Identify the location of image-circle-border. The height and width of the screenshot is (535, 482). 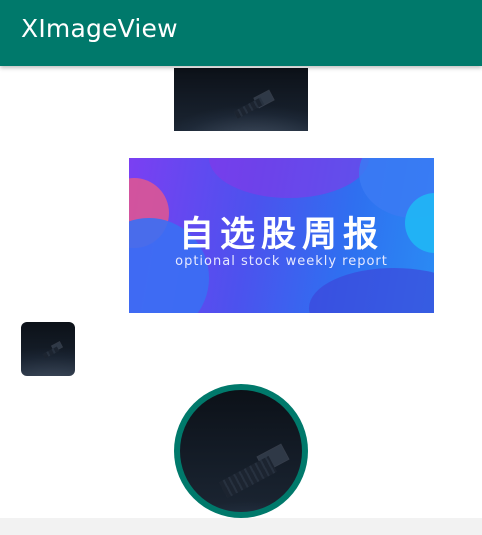
(241, 451).